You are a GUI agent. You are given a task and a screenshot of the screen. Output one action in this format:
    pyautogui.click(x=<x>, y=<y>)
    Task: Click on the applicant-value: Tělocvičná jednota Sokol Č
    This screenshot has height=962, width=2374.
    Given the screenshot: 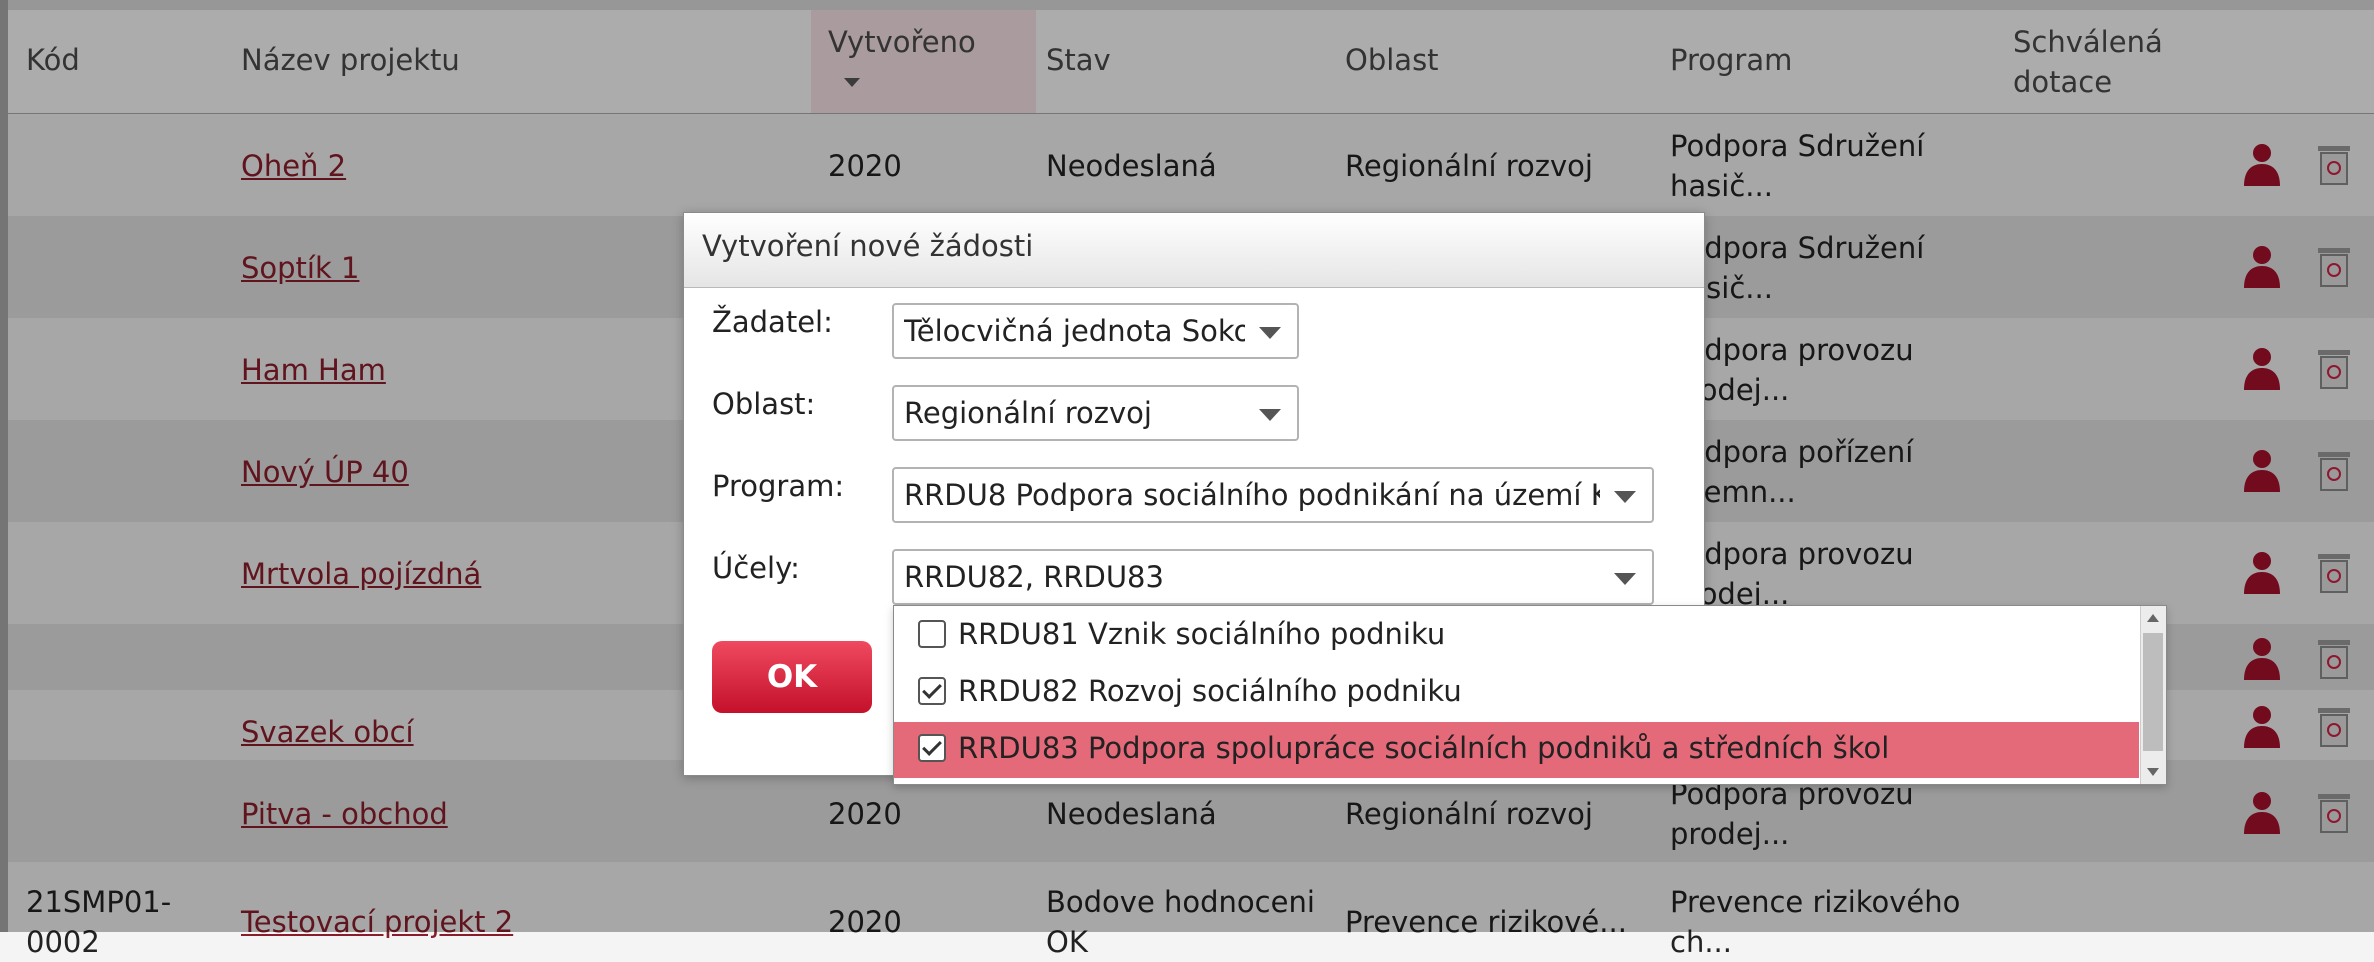 What is the action you would take?
    pyautogui.click(x=1074, y=331)
    